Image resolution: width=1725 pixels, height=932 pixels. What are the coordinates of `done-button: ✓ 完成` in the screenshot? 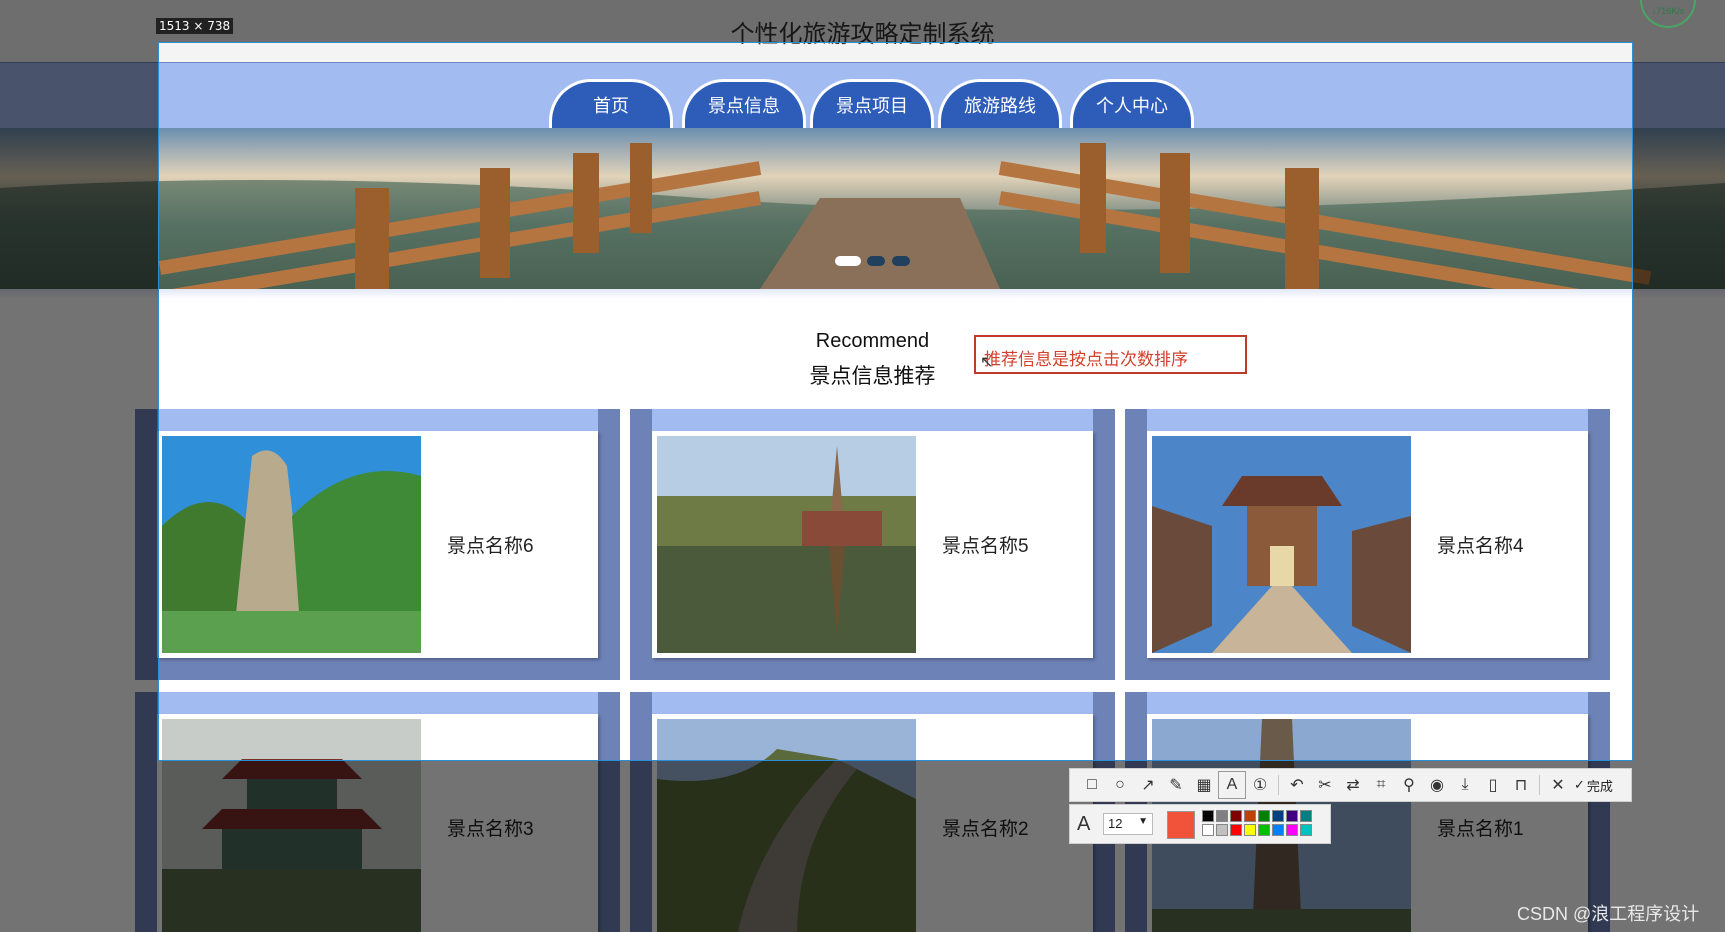 It's located at (1593, 785).